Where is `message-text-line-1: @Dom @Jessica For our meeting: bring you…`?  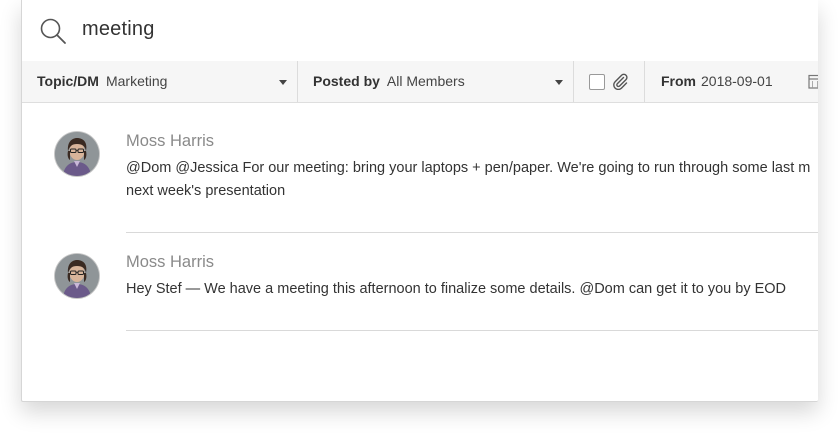 message-text-line-1: @Dom @Jessica For our meeting: bring you… is located at coordinates (468, 168).